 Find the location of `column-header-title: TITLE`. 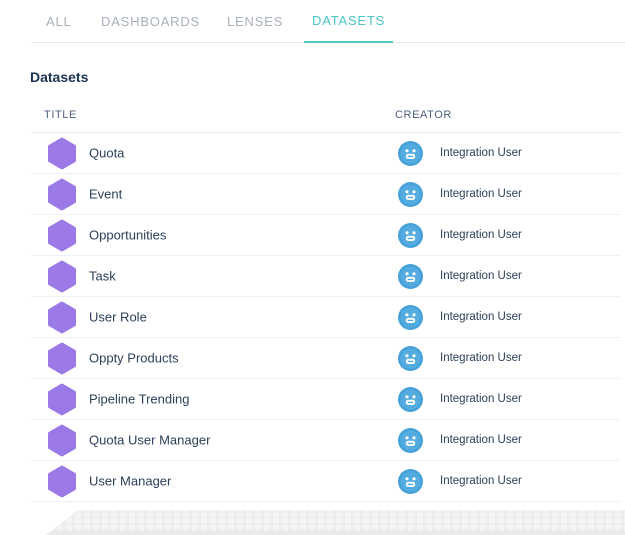

column-header-title: TITLE is located at coordinates (60, 115).